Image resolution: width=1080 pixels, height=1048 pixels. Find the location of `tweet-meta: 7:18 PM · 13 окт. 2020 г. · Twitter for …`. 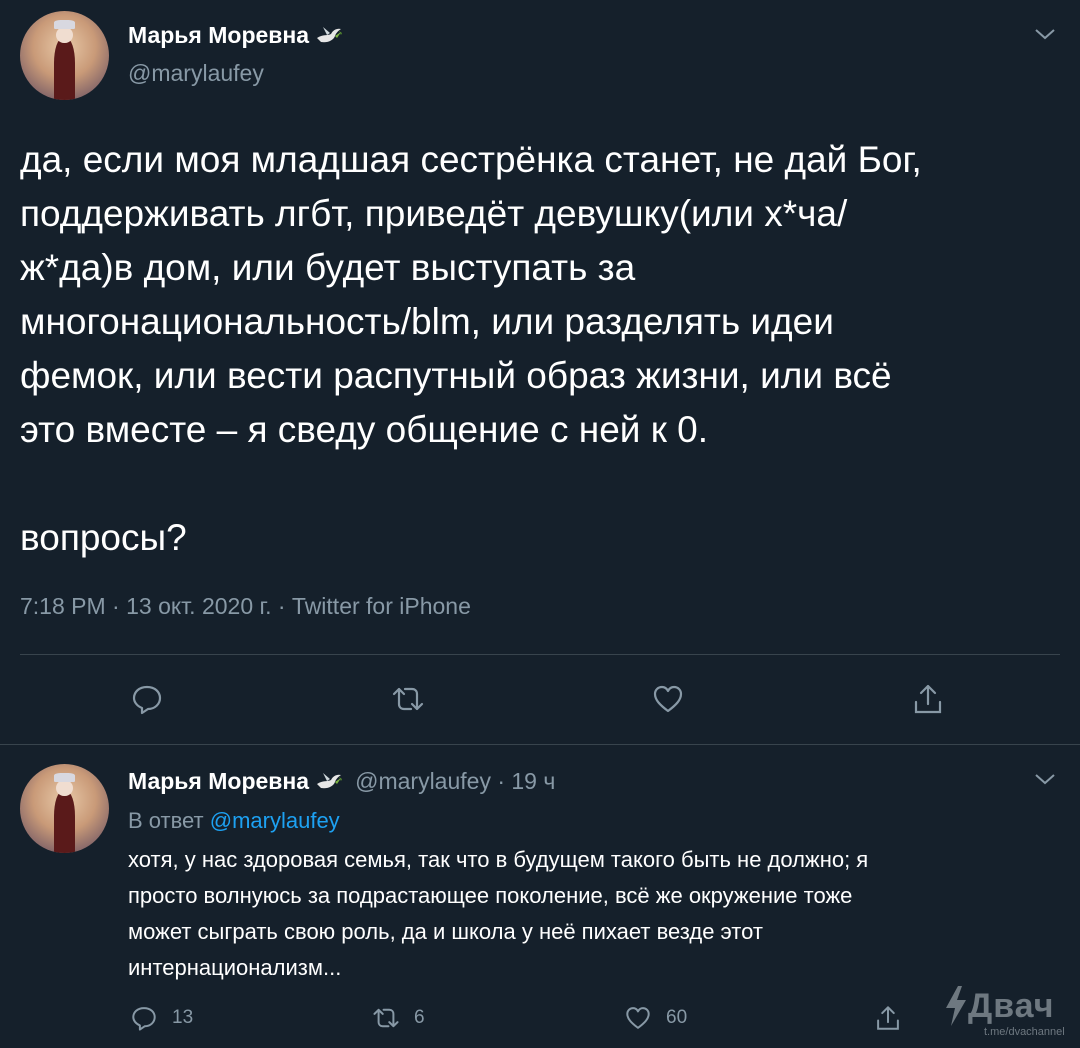

tweet-meta: 7:18 PM · 13 окт. 2020 г. · Twitter for … is located at coordinates (245, 606).